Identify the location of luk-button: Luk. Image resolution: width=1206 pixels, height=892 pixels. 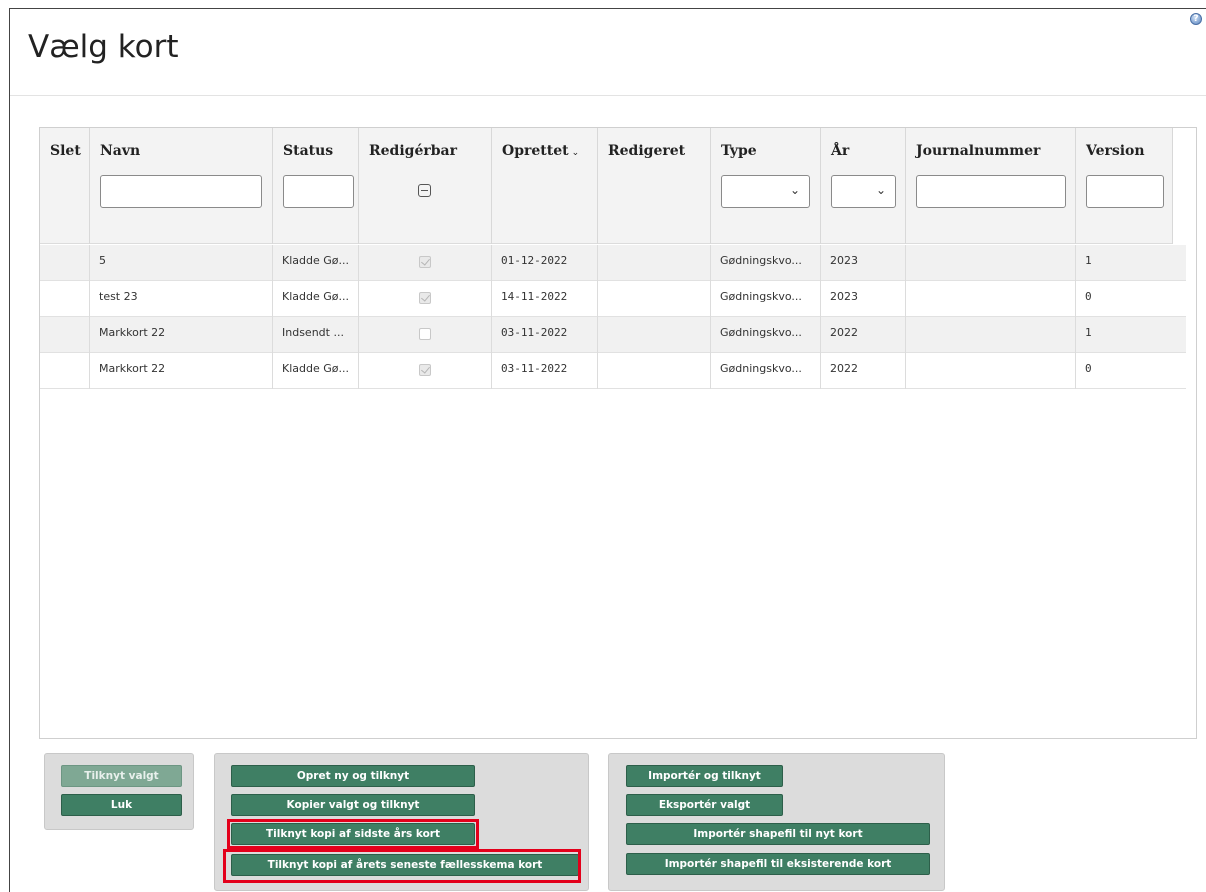
(121, 805).